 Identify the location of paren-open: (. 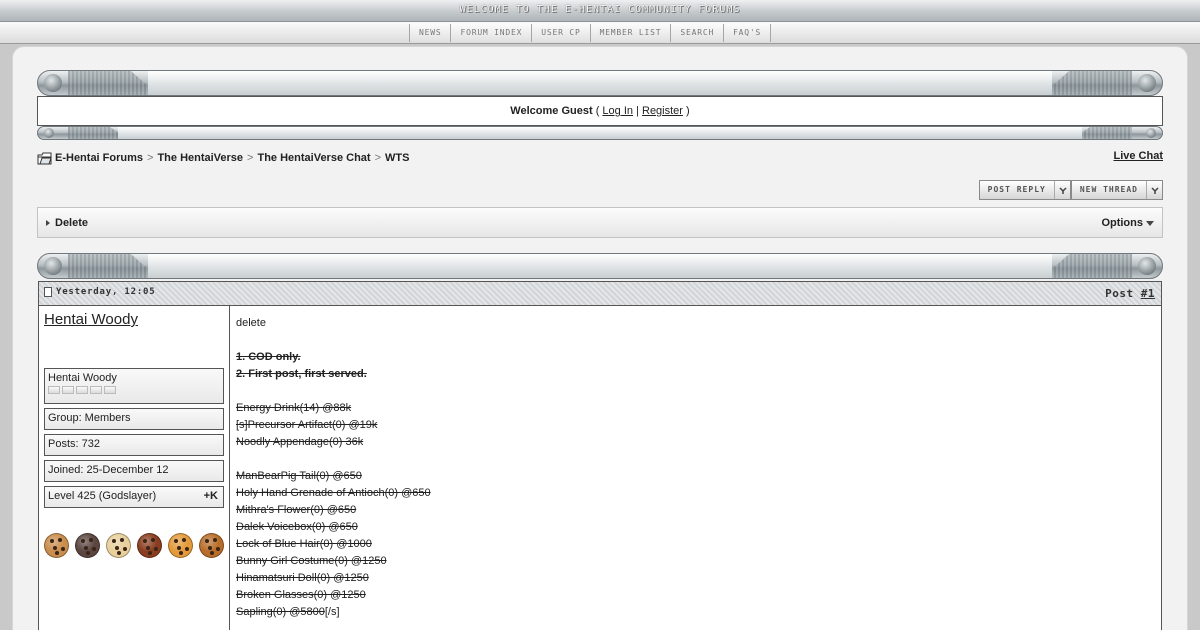
(597, 111).